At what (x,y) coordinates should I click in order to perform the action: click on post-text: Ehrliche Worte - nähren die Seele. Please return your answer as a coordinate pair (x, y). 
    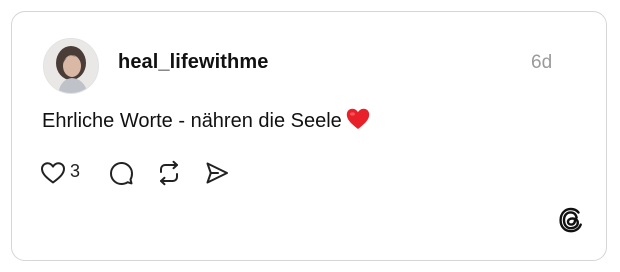
    Looking at the image, I should click on (206, 122).